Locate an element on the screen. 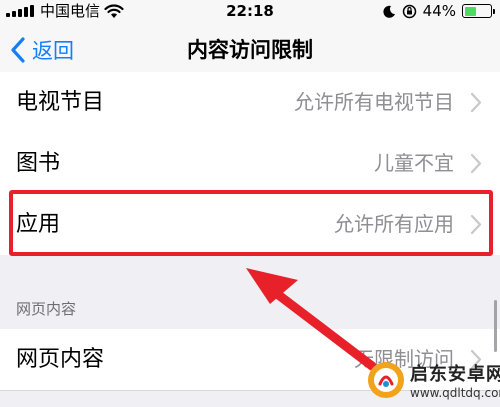 This screenshot has width=500, height=407. watermark-name: 启东安卓网 is located at coordinates (455, 374).